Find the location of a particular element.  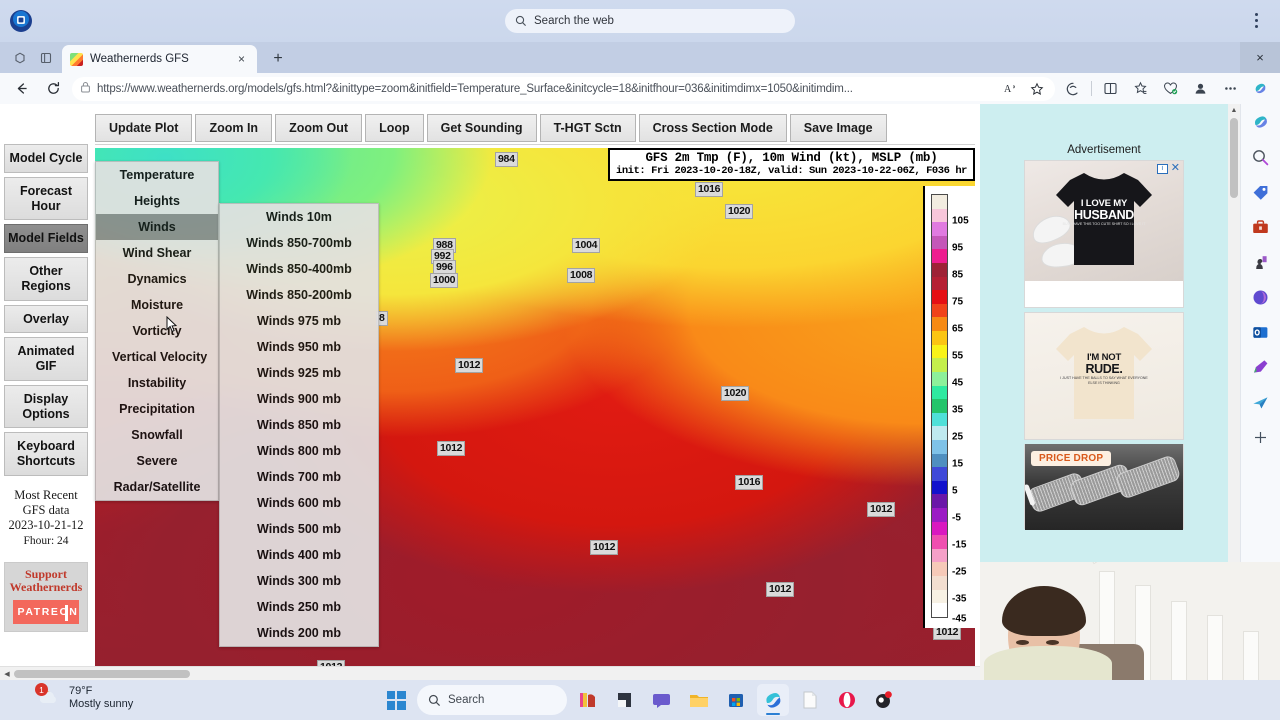

menu-item-winds-250mb: Winds 250 mb is located at coordinates (299, 607).